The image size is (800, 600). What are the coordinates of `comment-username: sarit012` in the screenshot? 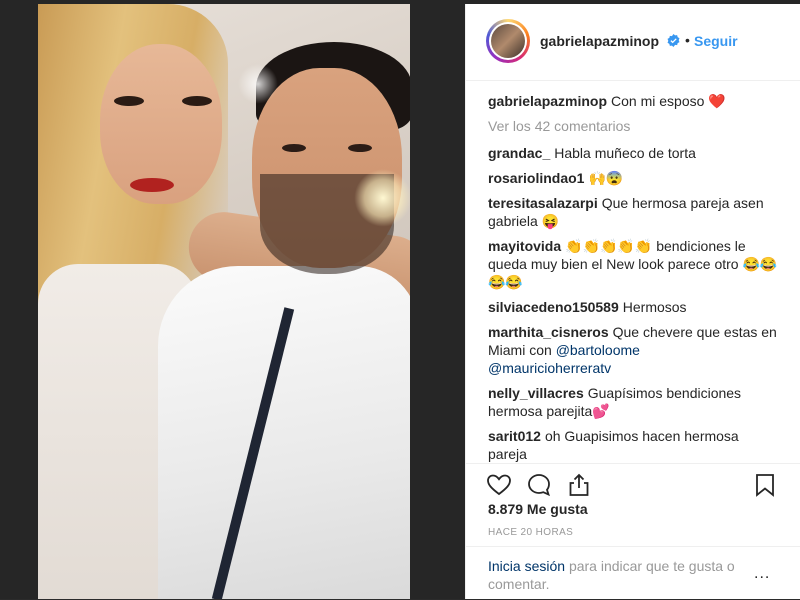 It's located at (514, 436).